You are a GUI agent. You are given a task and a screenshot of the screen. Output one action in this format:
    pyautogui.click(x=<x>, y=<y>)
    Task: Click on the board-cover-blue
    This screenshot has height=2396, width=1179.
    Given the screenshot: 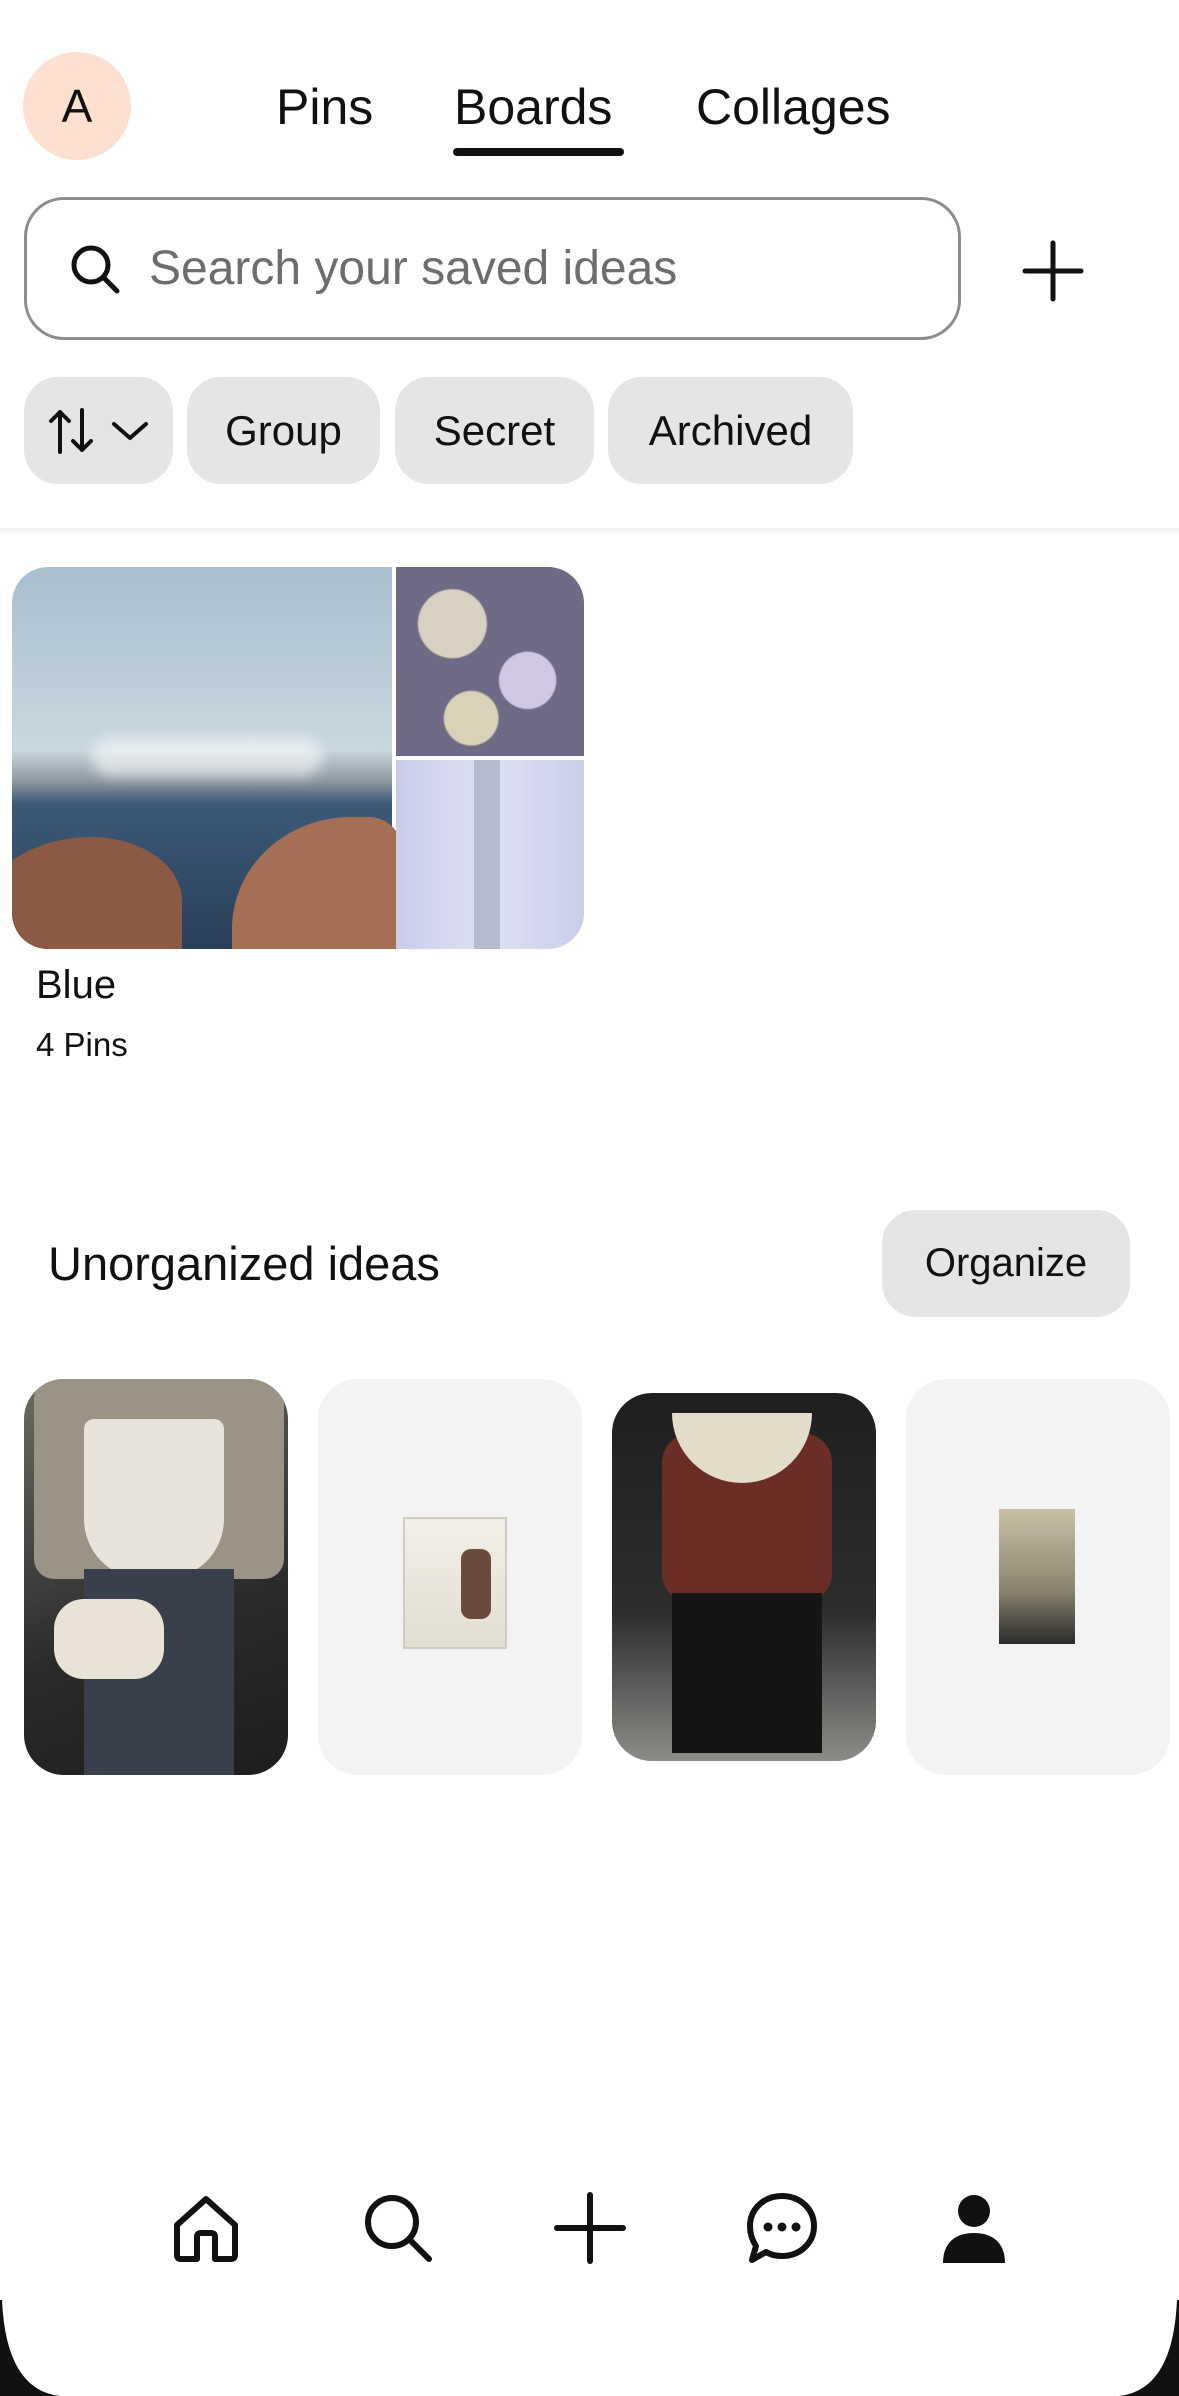 What is the action you would take?
    pyautogui.click(x=298, y=758)
    